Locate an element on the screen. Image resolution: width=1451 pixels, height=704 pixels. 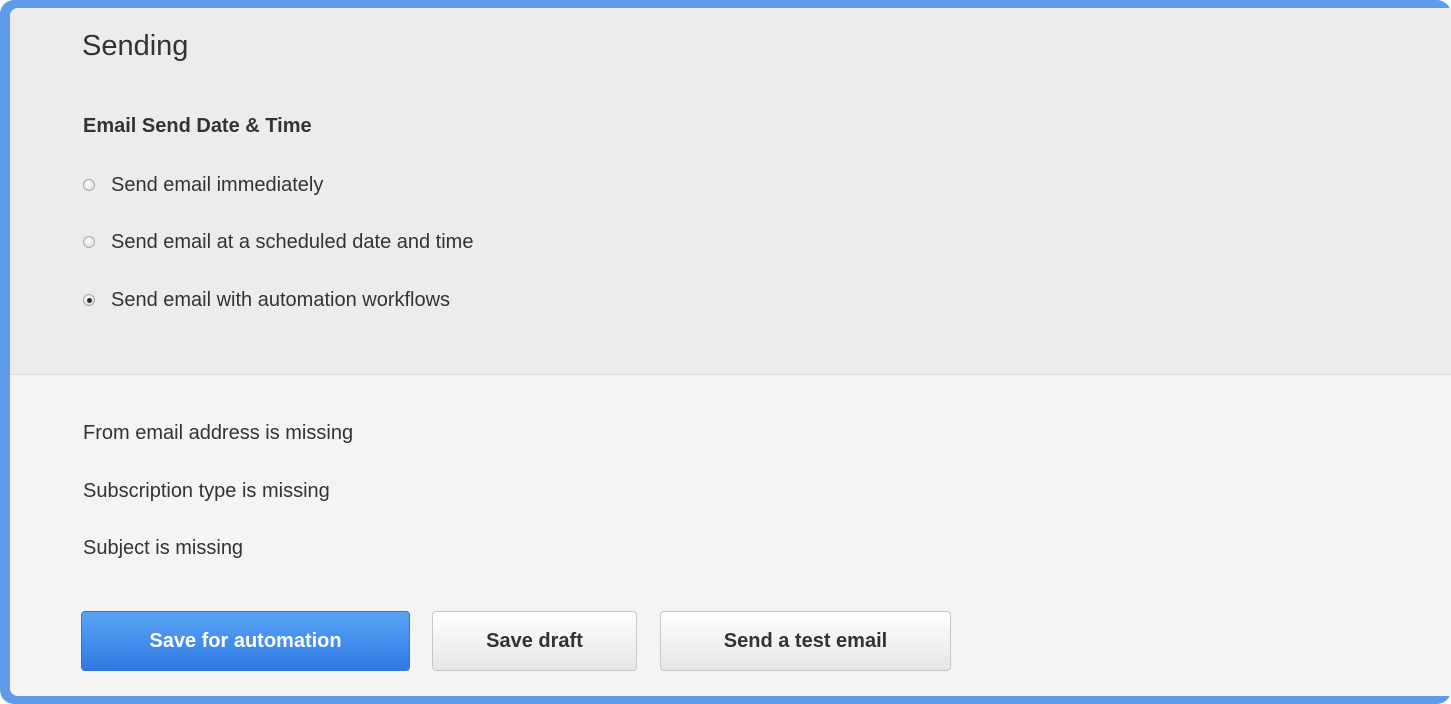
save-for-automation-button: Save for automation is located at coordinates (245, 641).